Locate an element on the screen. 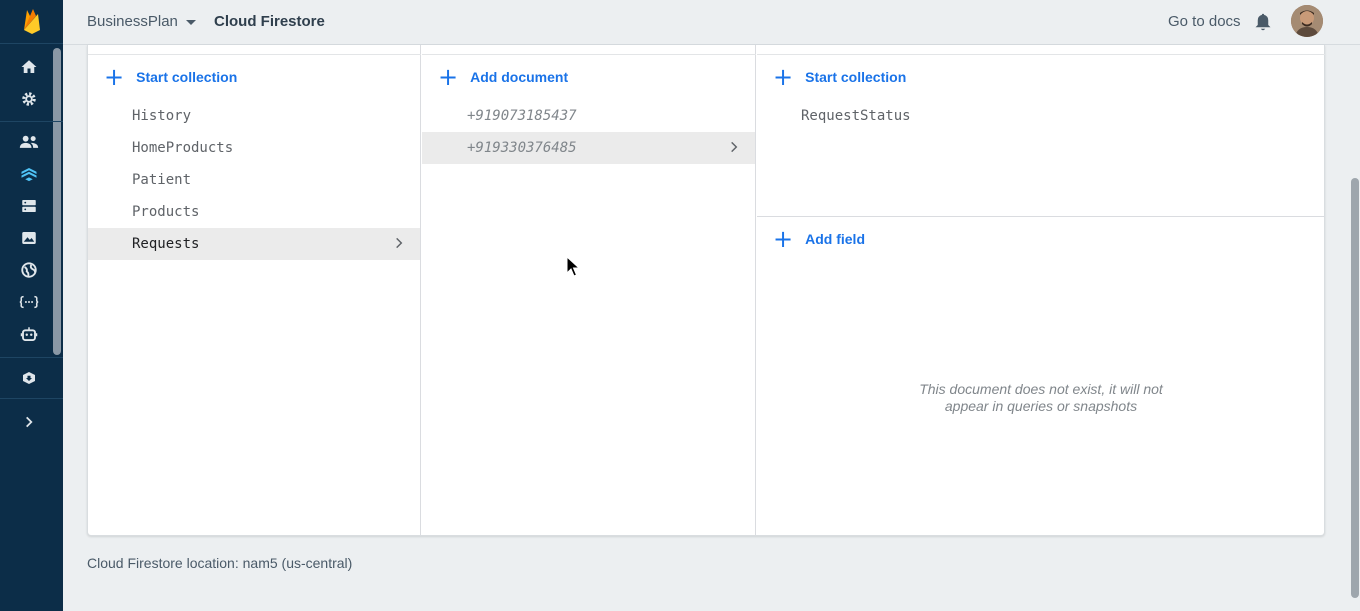  avatar is located at coordinates (1307, 21).